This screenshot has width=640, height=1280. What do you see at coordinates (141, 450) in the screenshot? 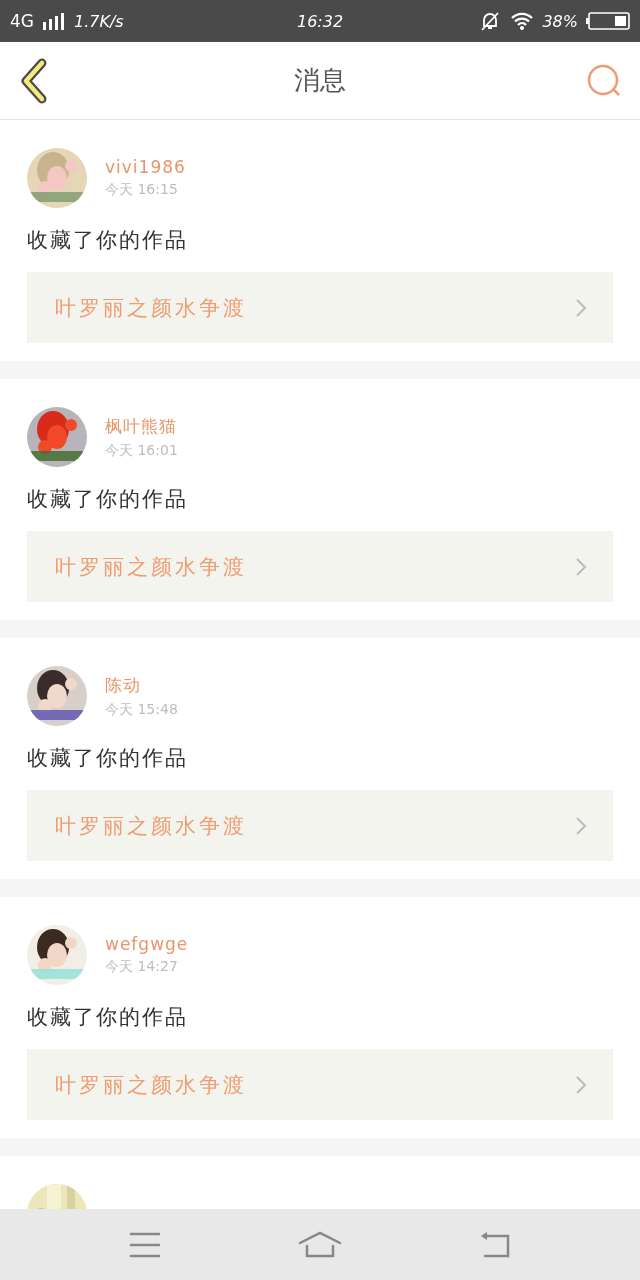
I see `message-time: 今天 16:01` at bounding box center [141, 450].